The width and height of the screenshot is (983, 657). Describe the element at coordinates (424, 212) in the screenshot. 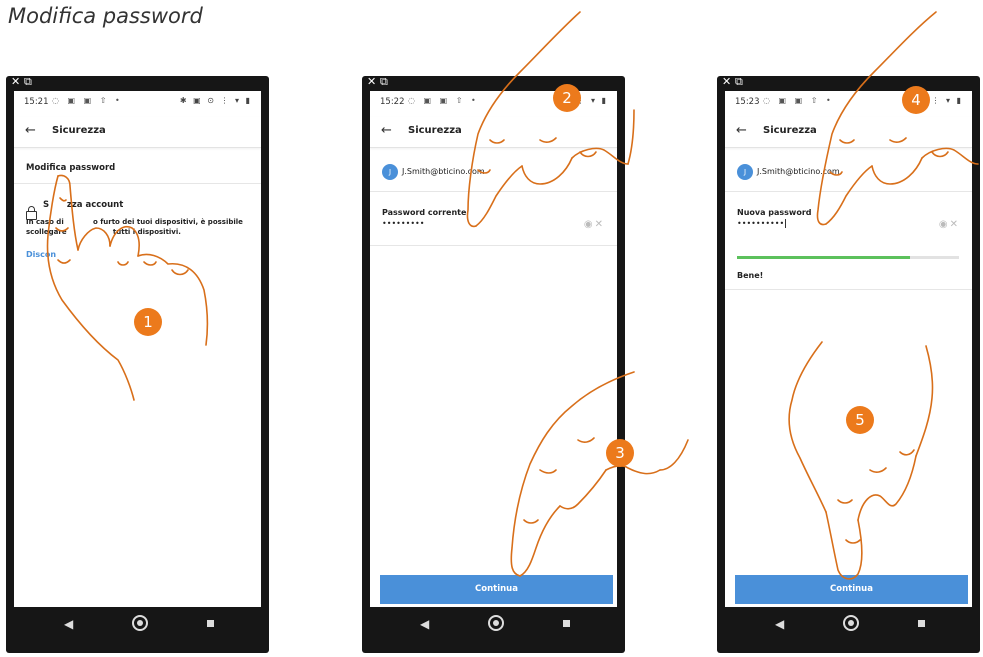

I see `current-password-label: Password corrente` at that location.